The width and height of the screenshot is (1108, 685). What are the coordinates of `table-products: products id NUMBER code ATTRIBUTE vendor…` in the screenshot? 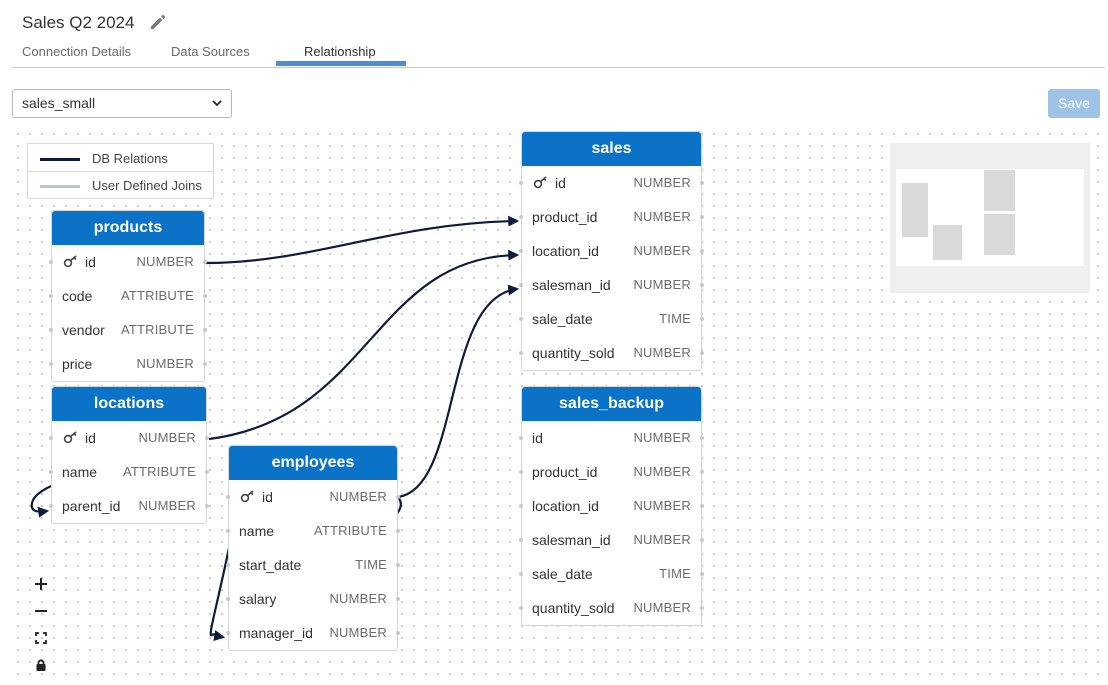 It's located at (128, 296).